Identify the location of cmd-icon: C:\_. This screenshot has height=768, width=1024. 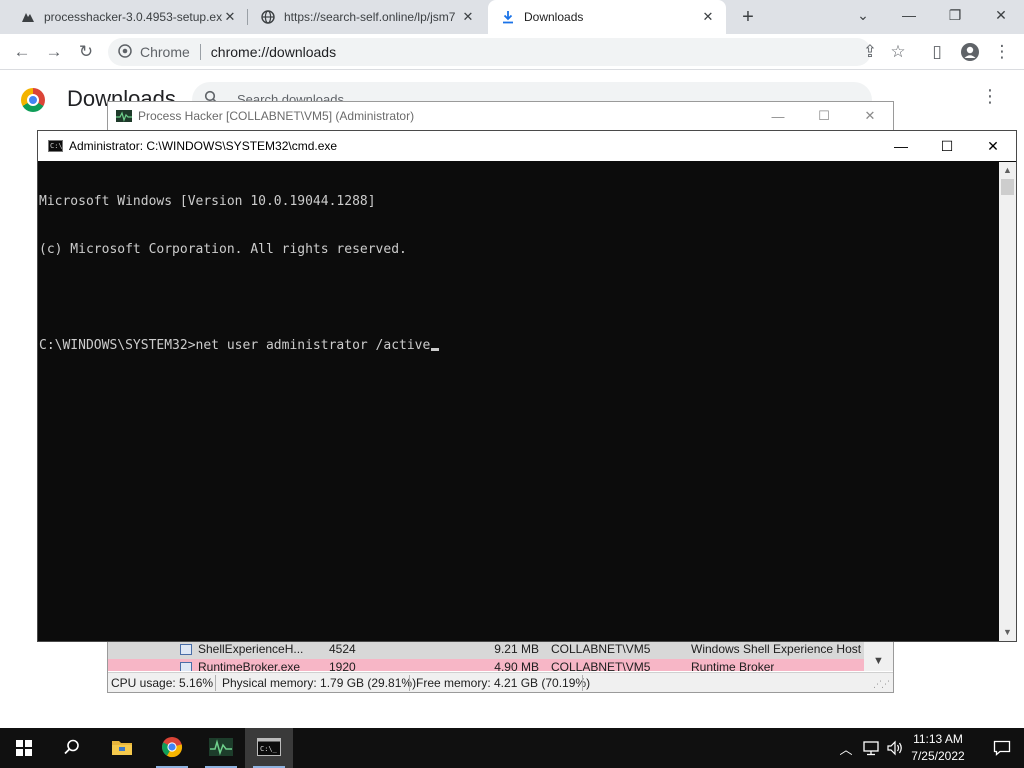
(269, 748).